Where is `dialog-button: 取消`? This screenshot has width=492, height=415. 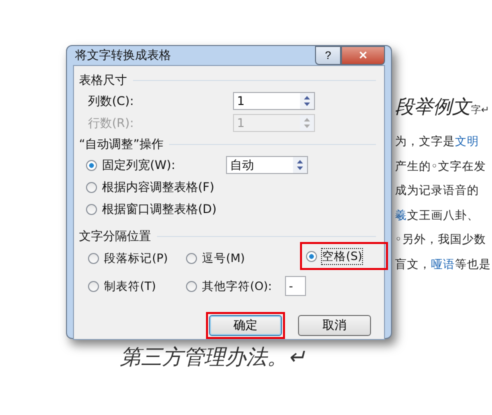
dialog-button: 取消 is located at coordinates (334, 325).